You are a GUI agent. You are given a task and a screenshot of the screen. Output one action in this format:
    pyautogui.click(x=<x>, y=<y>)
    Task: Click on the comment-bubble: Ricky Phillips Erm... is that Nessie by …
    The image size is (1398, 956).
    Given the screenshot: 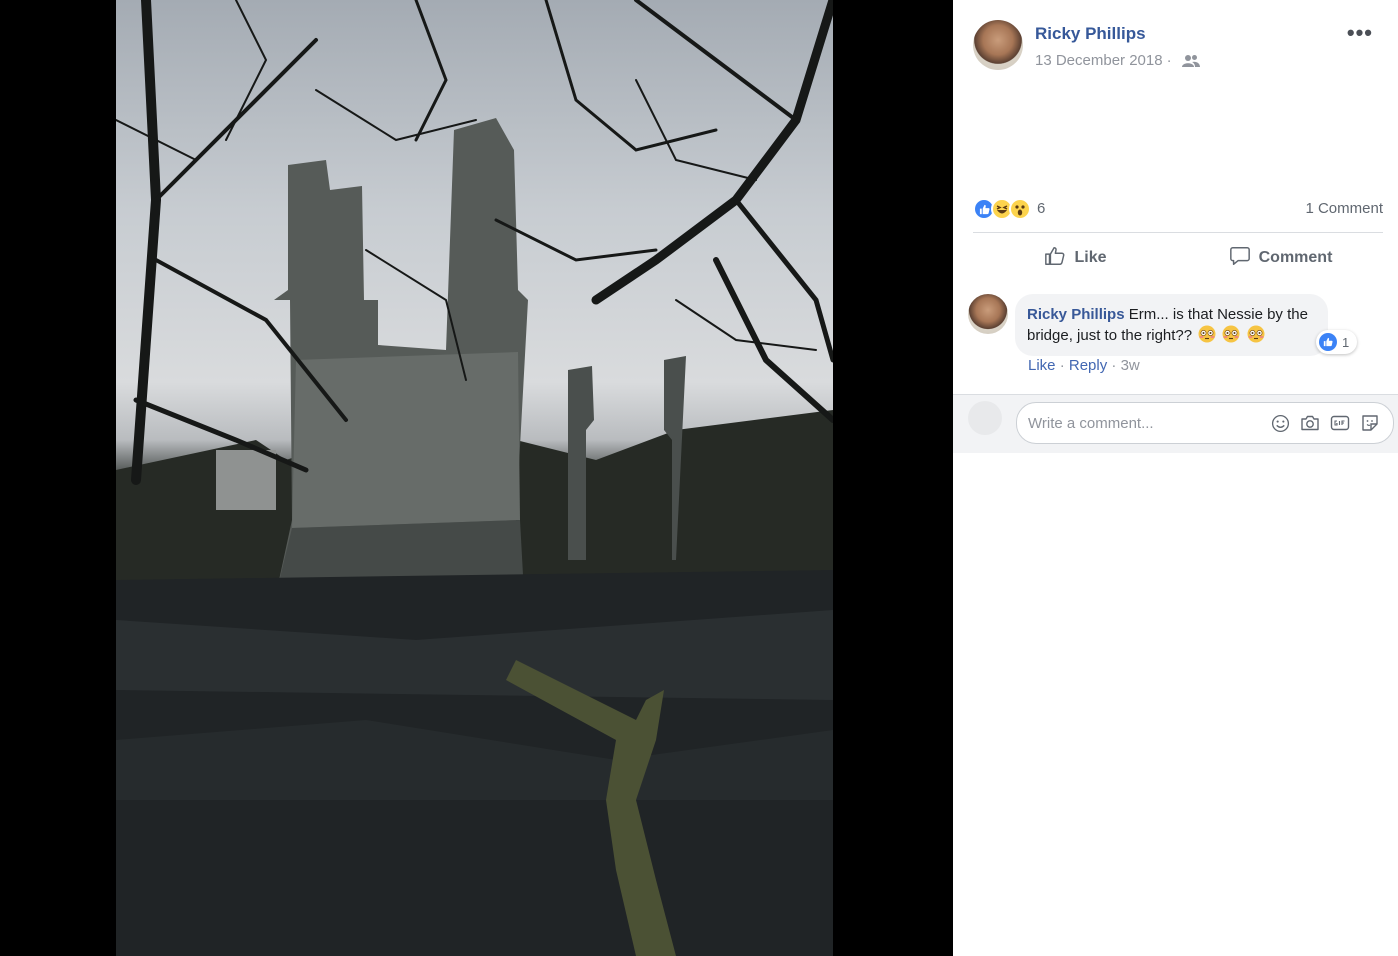 What is the action you would take?
    pyautogui.click(x=1171, y=325)
    